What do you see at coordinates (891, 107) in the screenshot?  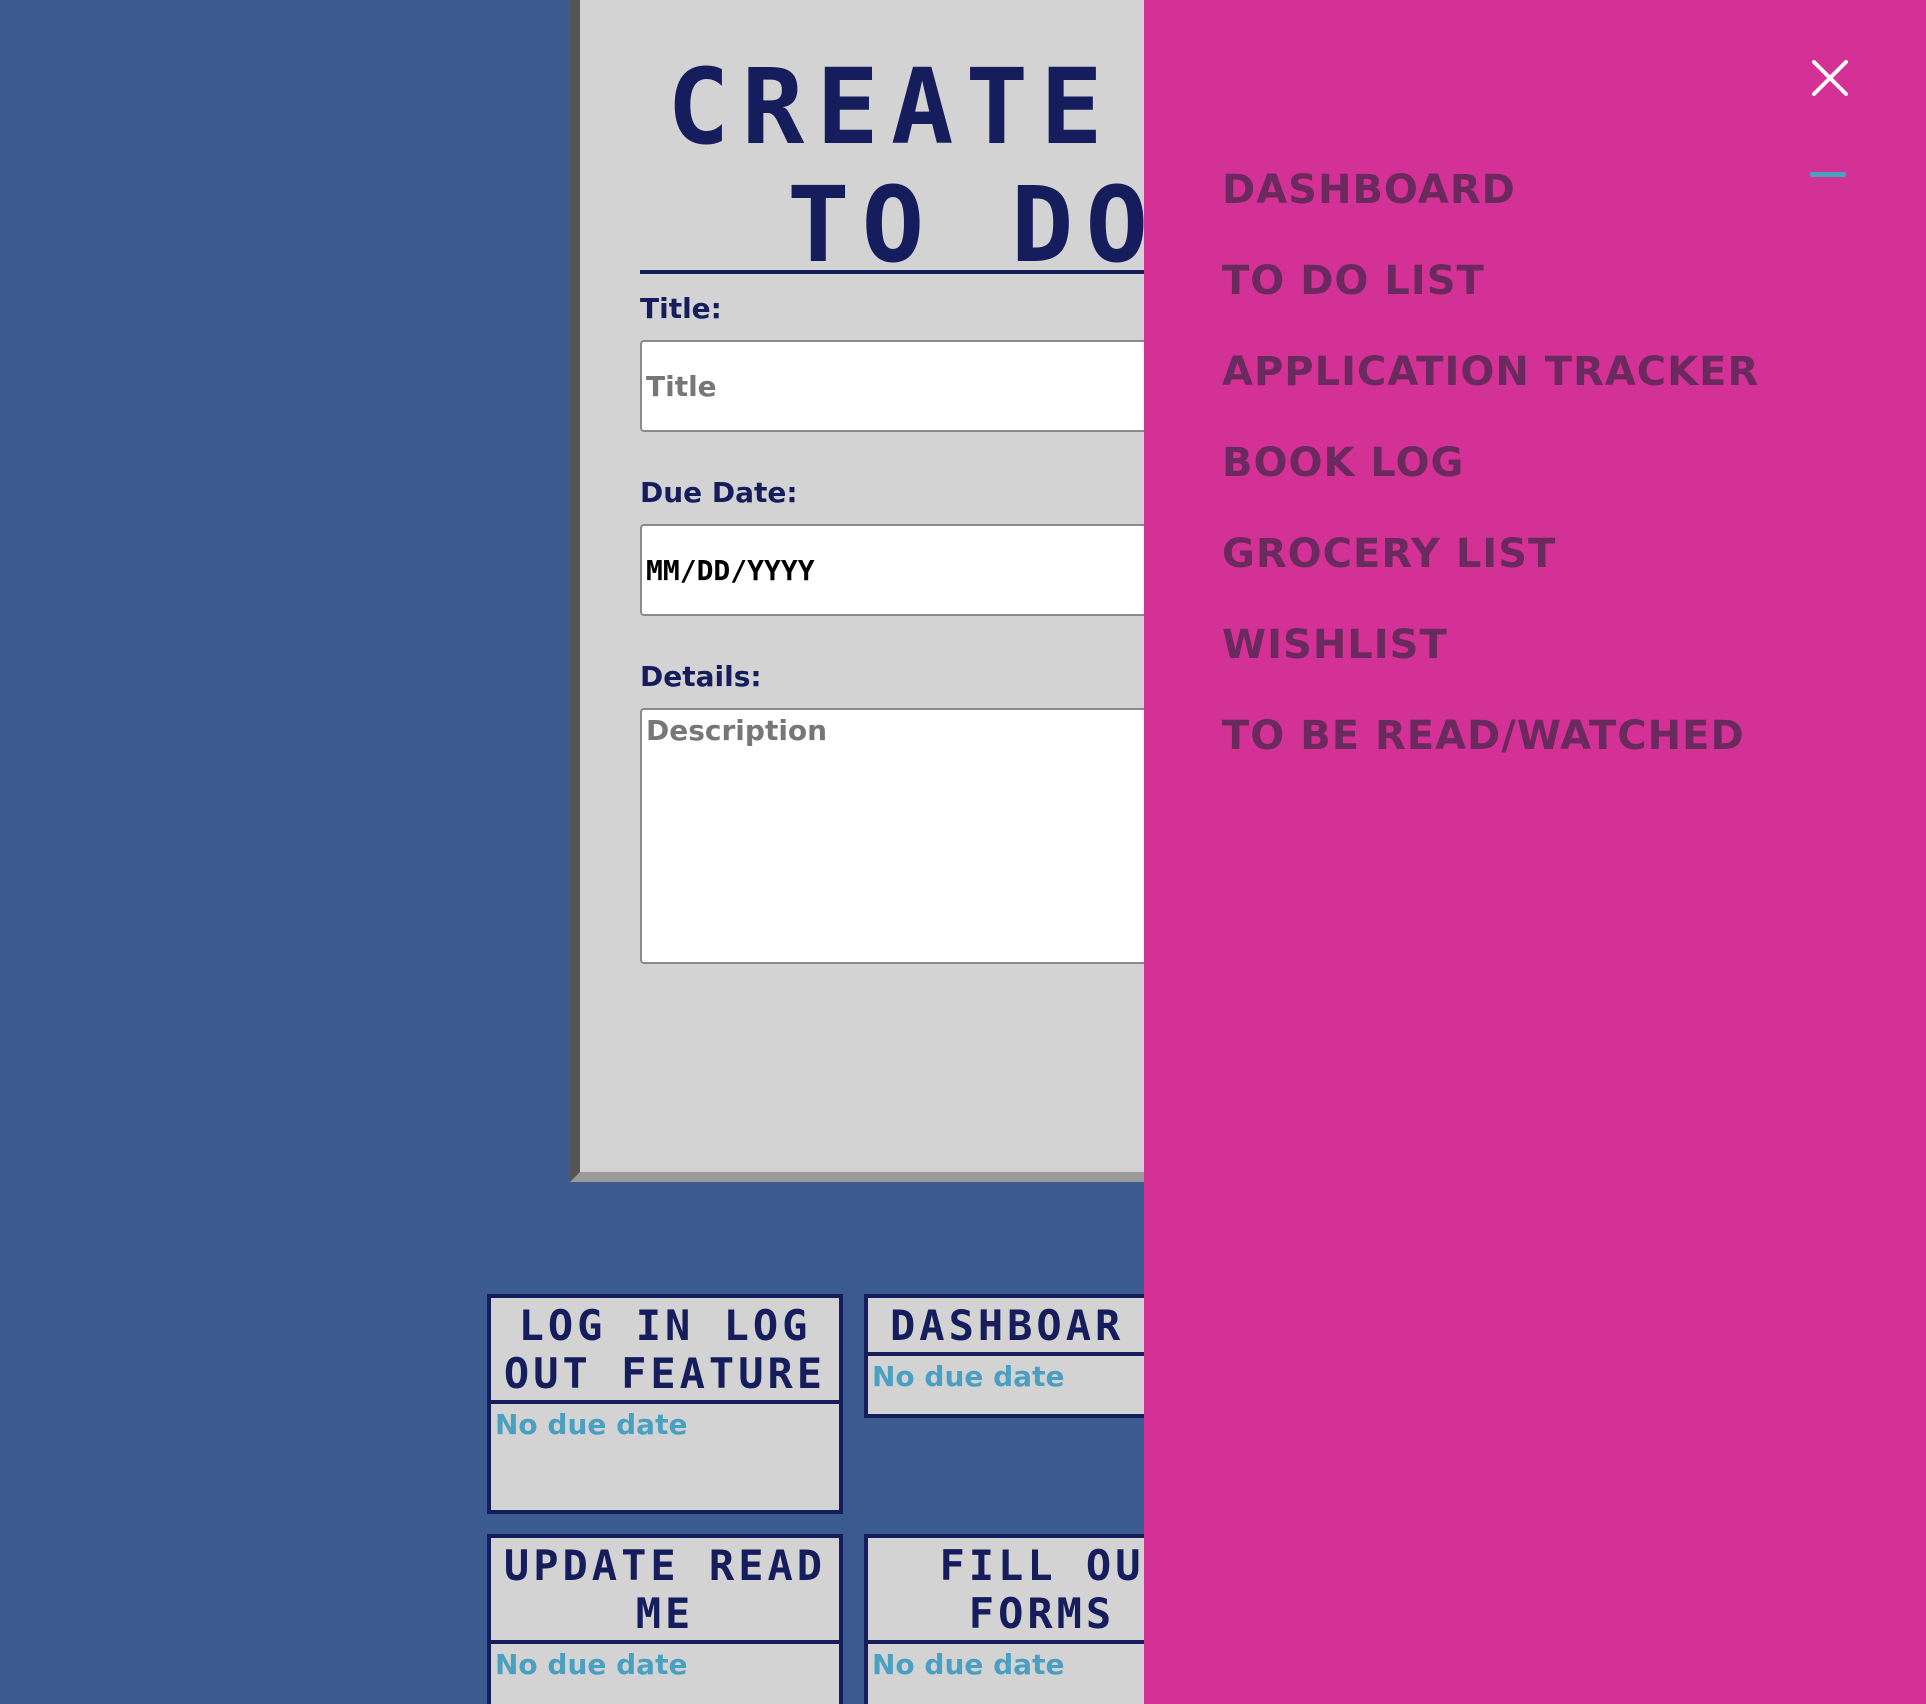 I see `page-title-line1: CREATE` at bounding box center [891, 107].